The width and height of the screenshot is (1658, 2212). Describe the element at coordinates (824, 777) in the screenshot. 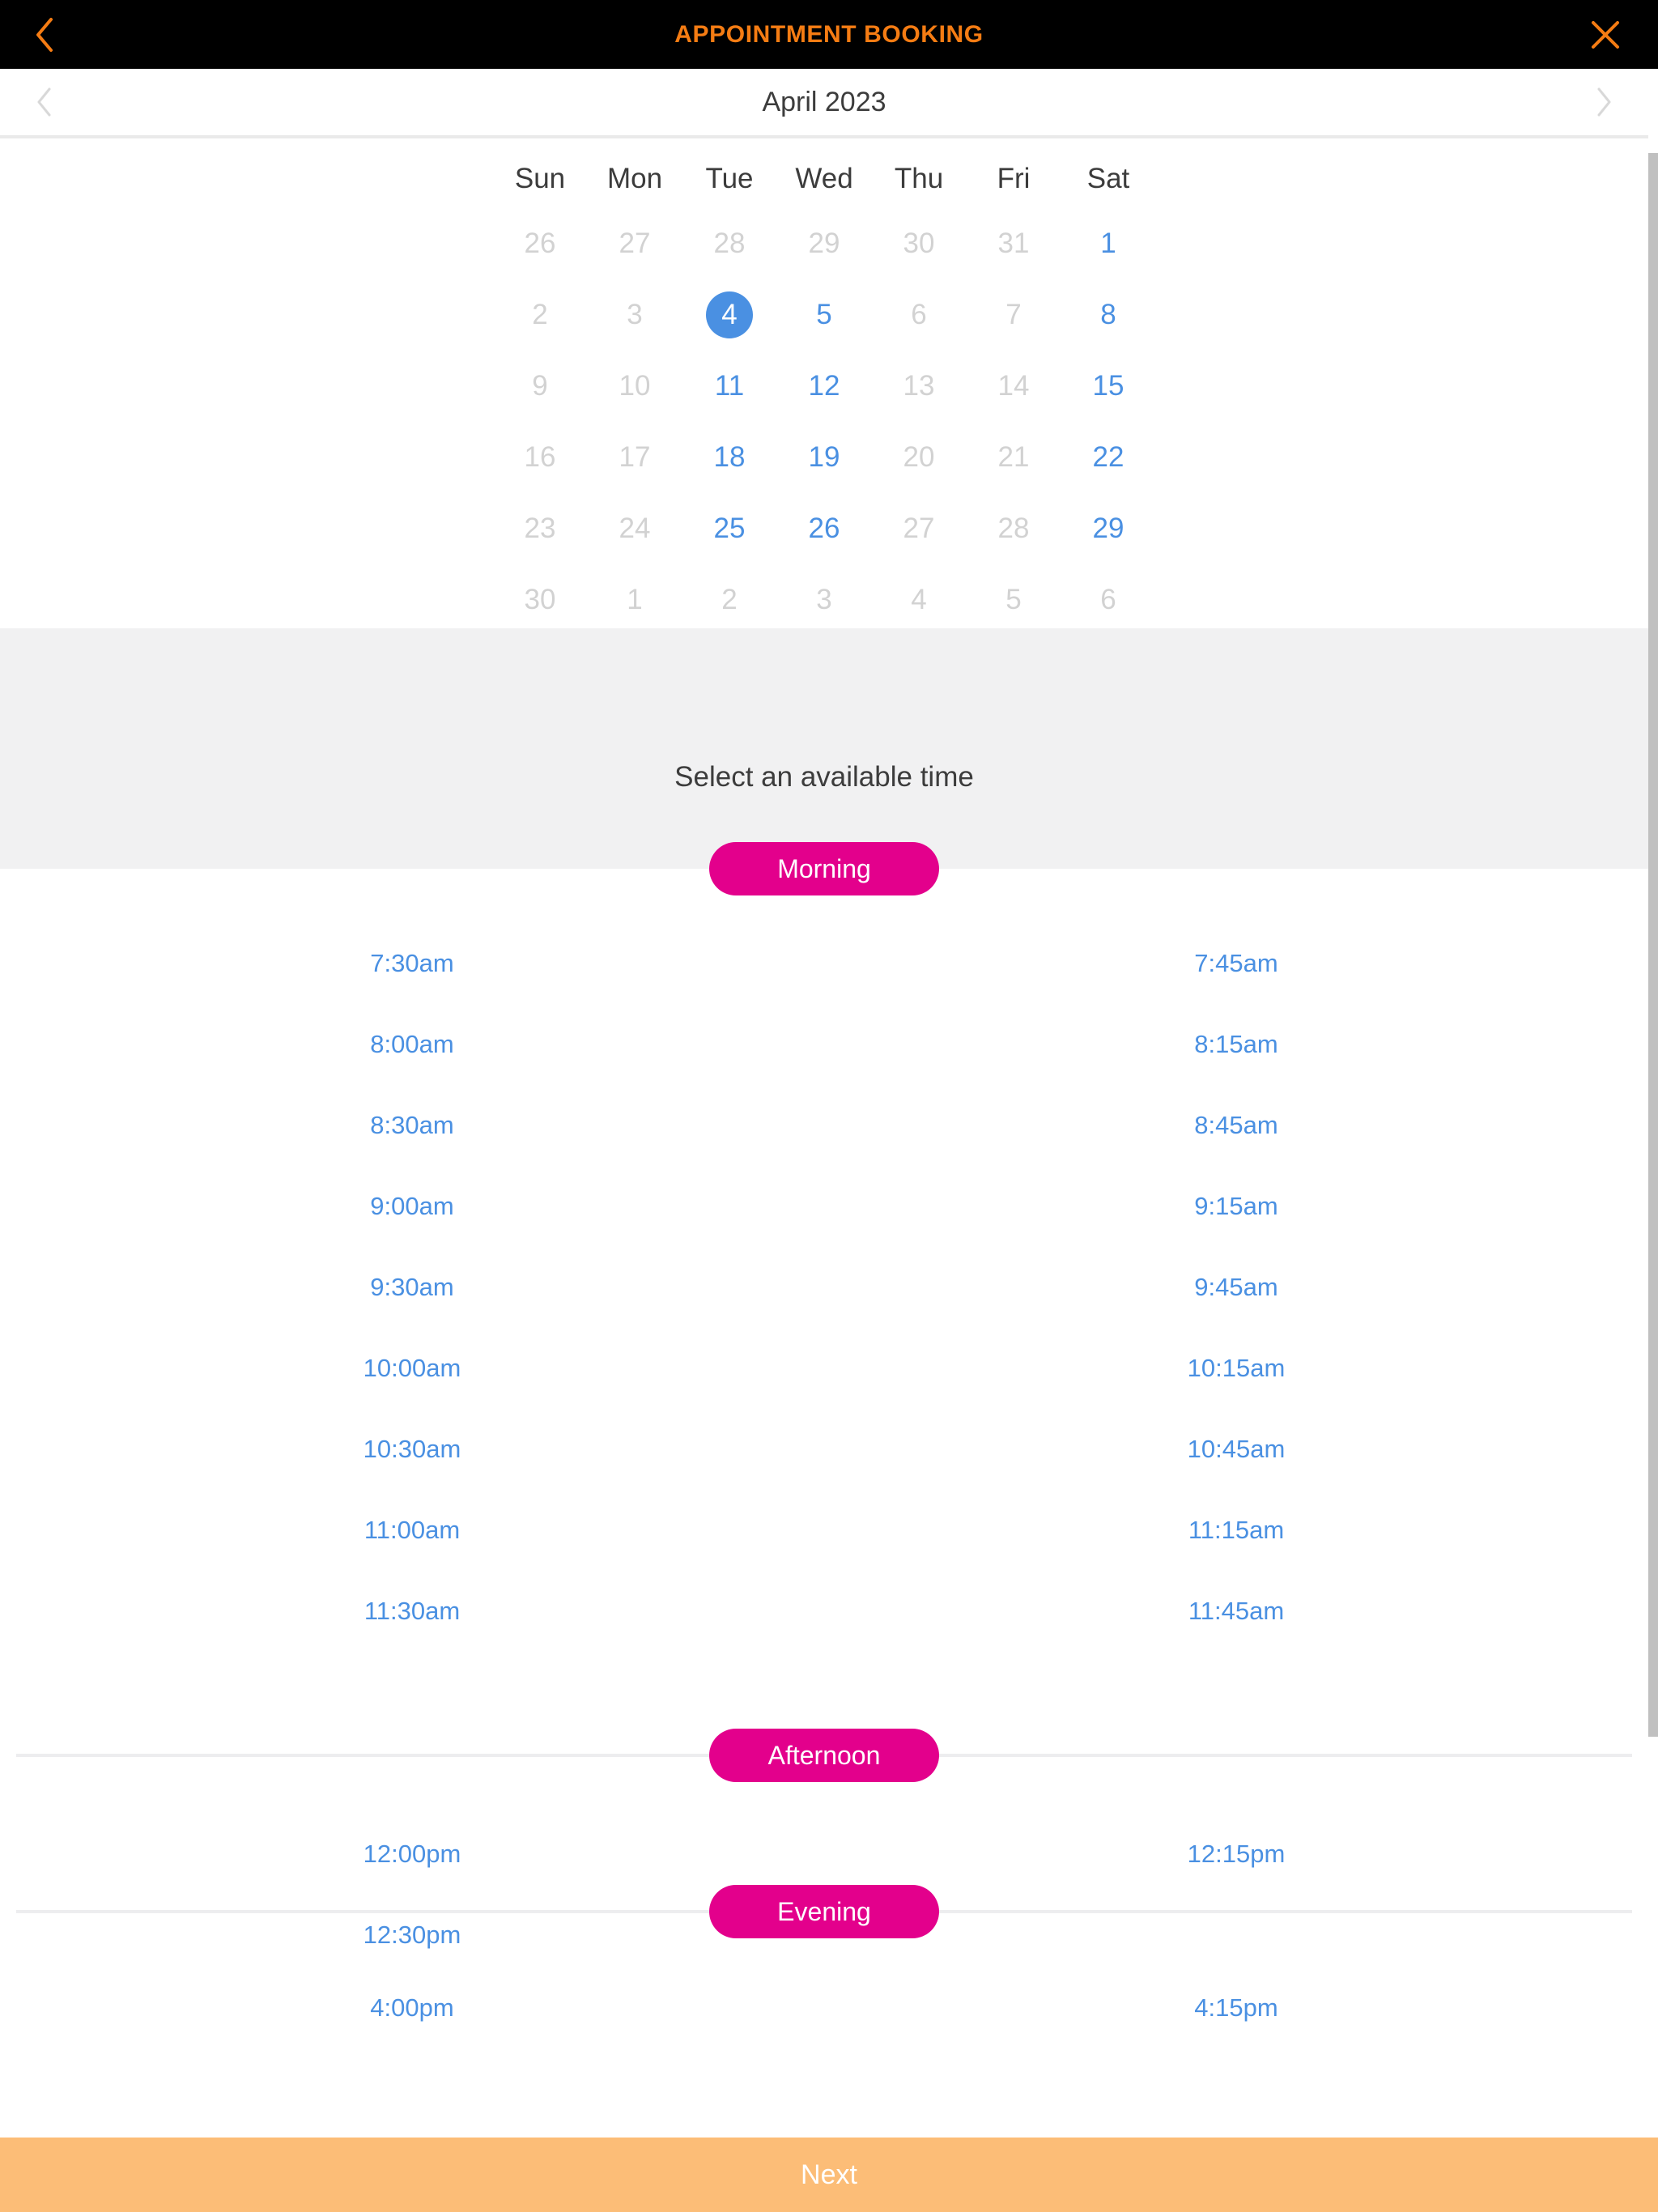

I see `select-time-heading: Select an available time` at that location.